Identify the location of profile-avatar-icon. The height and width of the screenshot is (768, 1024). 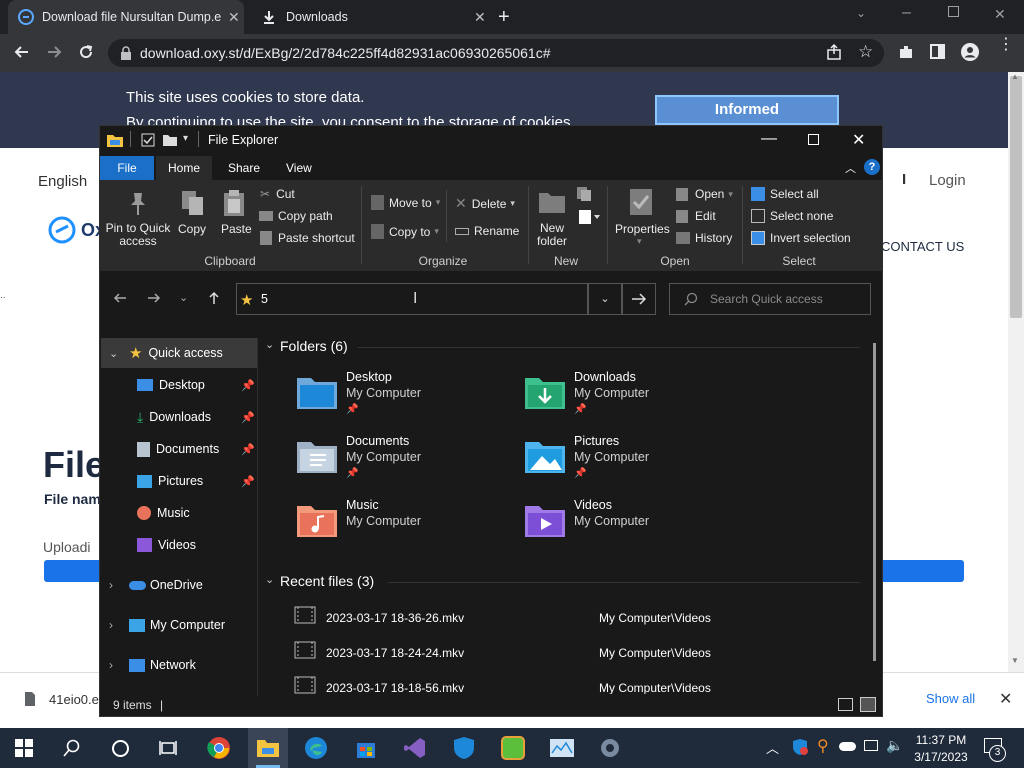
(970, 52).